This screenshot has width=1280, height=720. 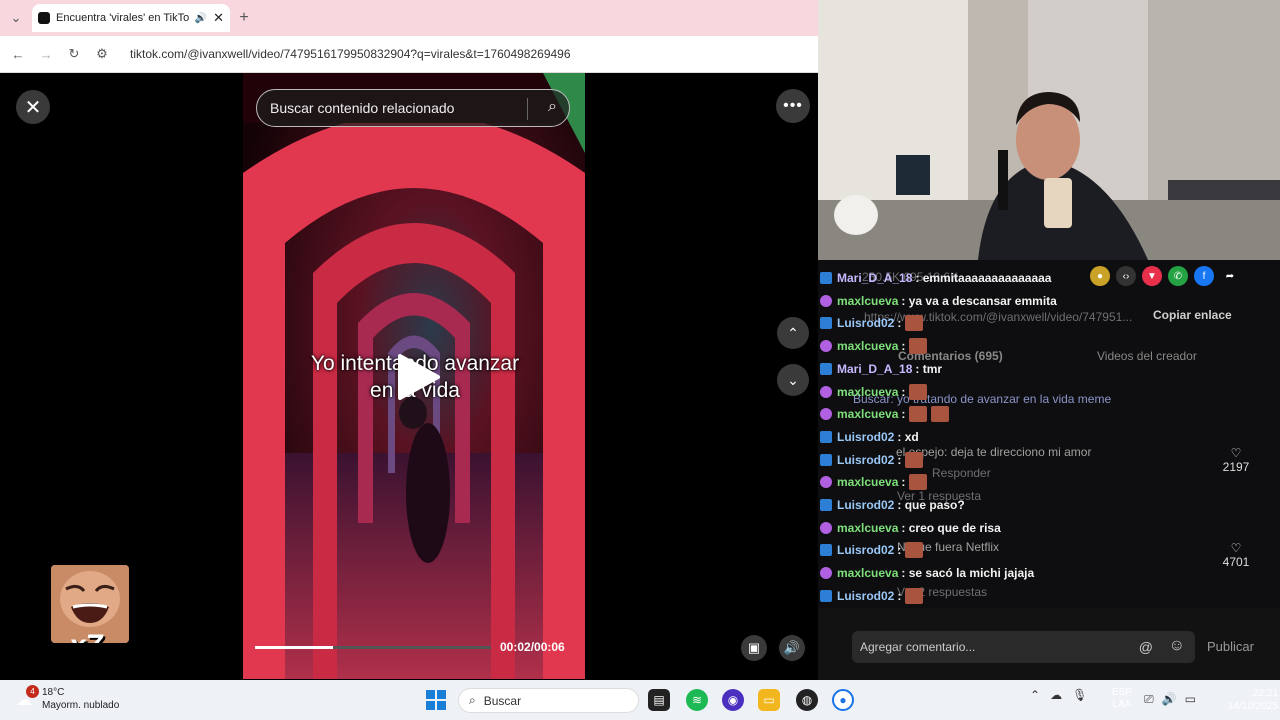 I want to click on facebook-icon: f, so click(x=1204, y=276).